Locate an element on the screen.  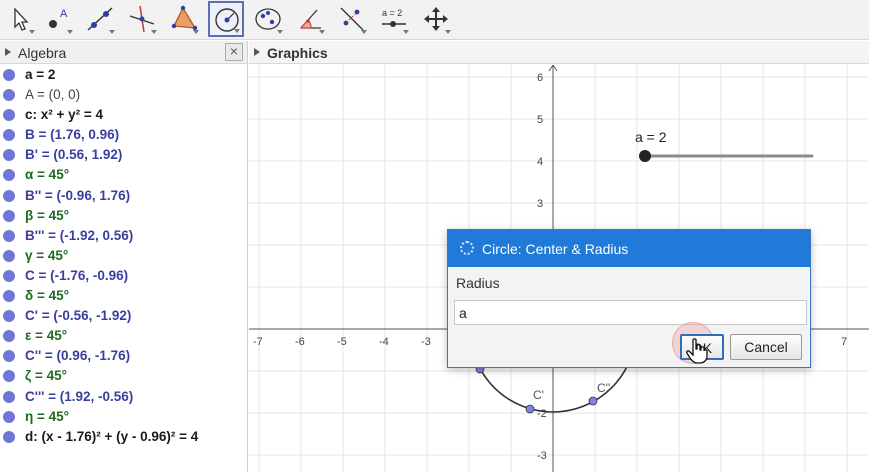
algebra-title: Algebra is located at coordinates (42, 53).